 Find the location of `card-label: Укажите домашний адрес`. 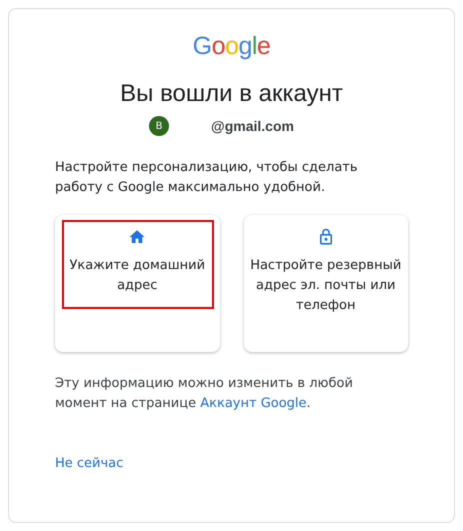

card-label: Укажите домашний адрес is located at coordinates (137, 276).